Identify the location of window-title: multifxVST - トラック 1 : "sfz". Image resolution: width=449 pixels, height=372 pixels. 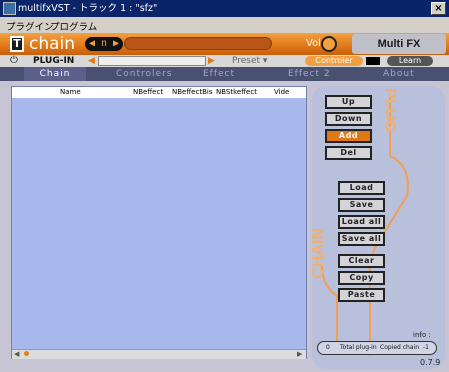
(88, 8).